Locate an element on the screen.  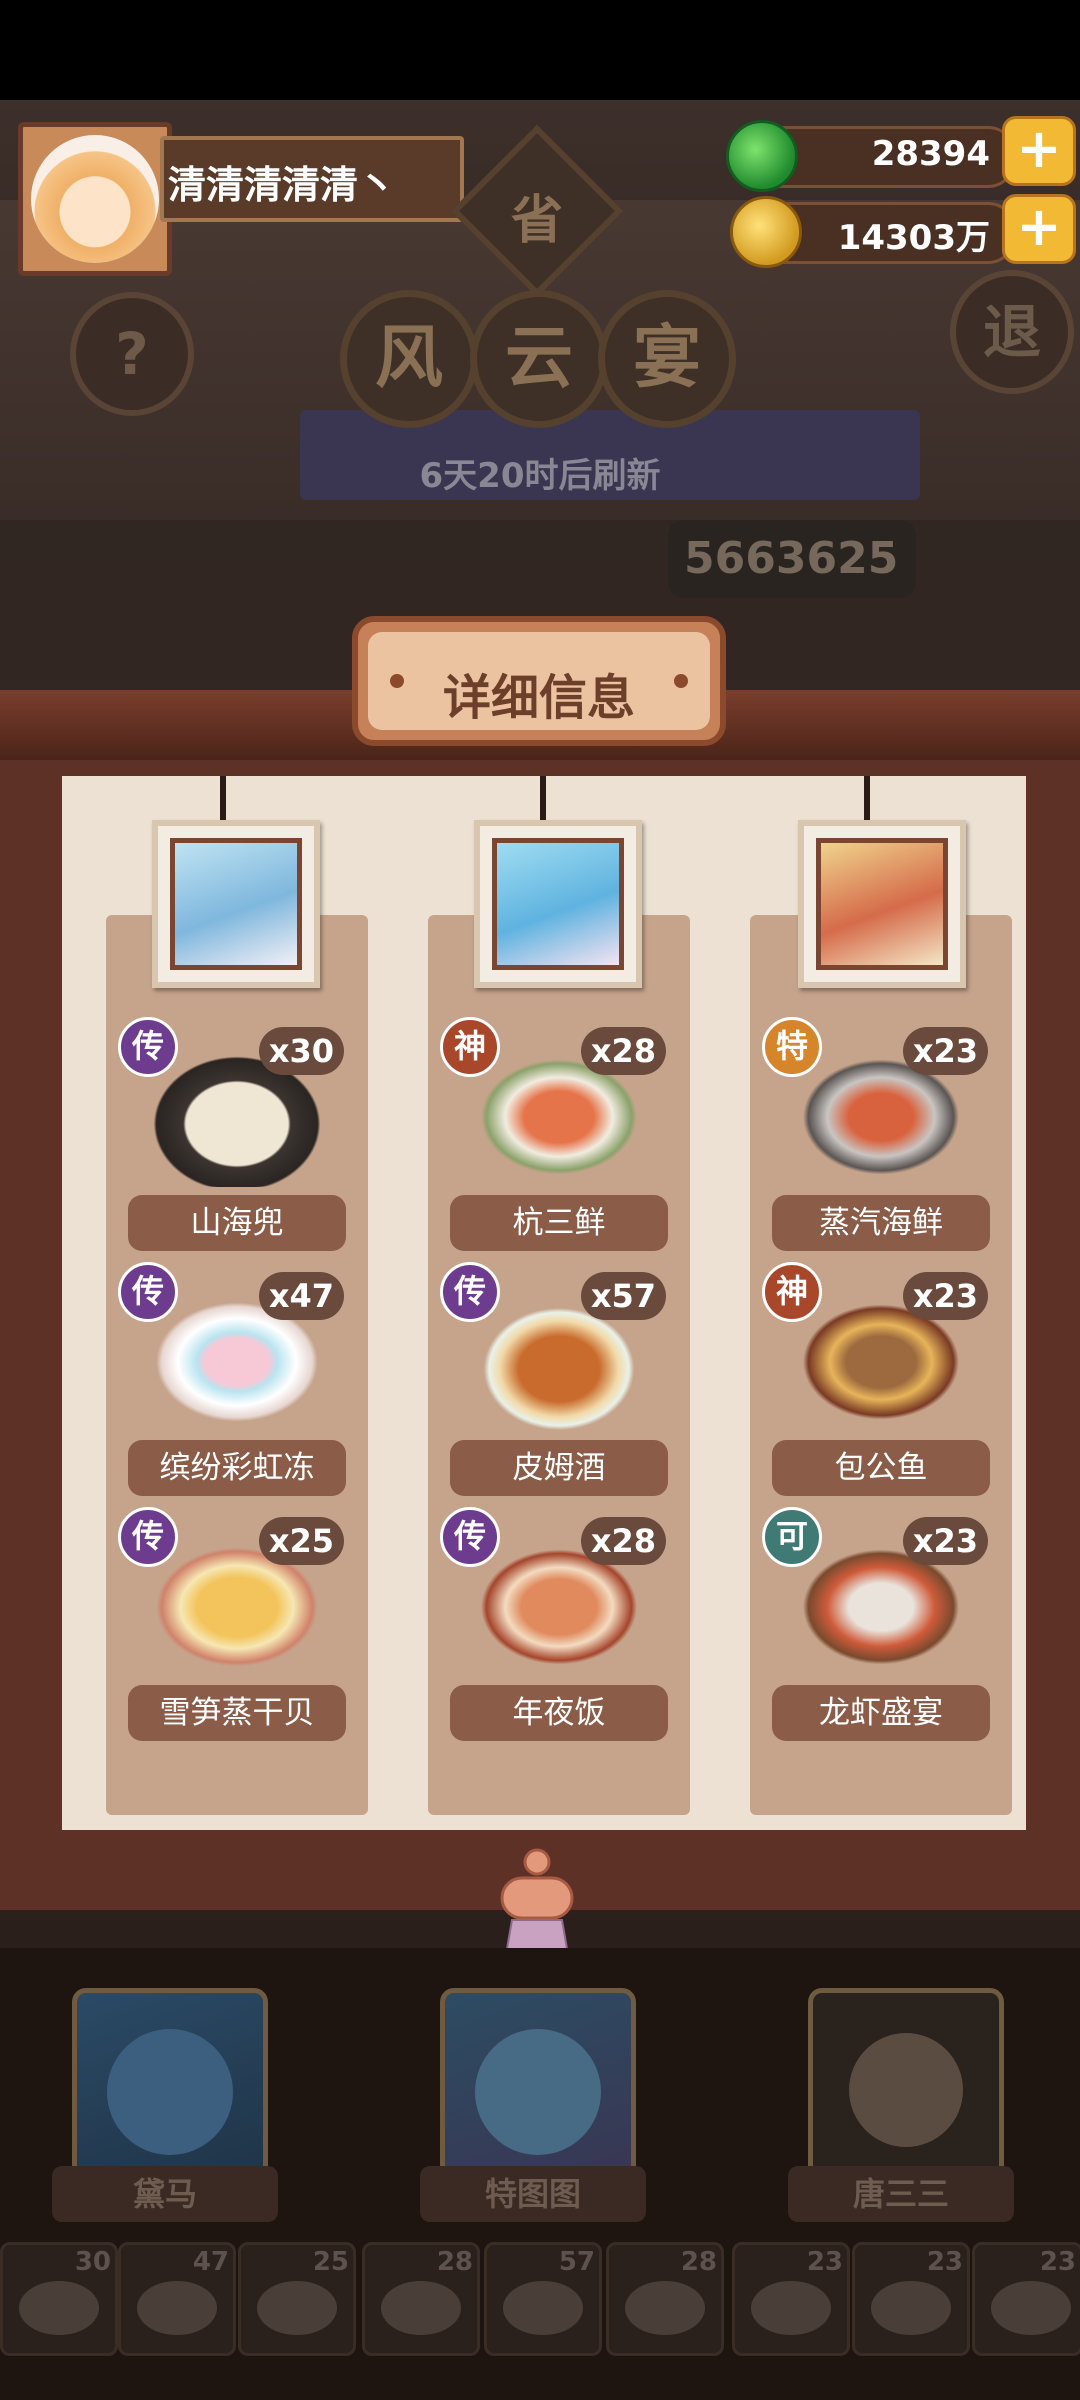
dish-card: 神 x28 杭三鲜 is located at coordinates (554, 1134).